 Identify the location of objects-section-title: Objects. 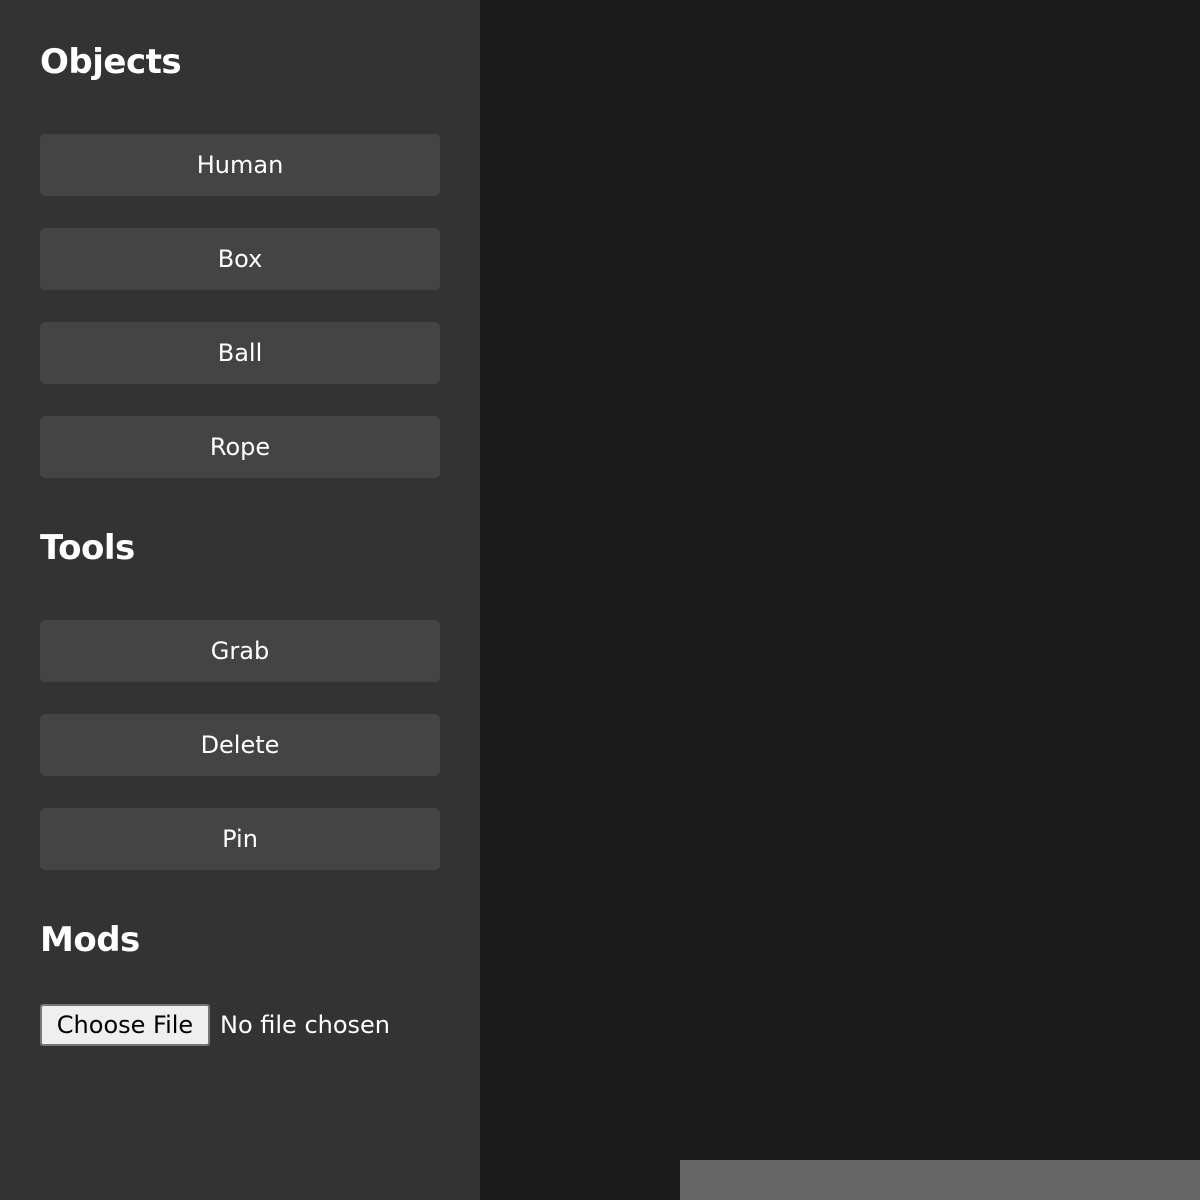
(111, 62).